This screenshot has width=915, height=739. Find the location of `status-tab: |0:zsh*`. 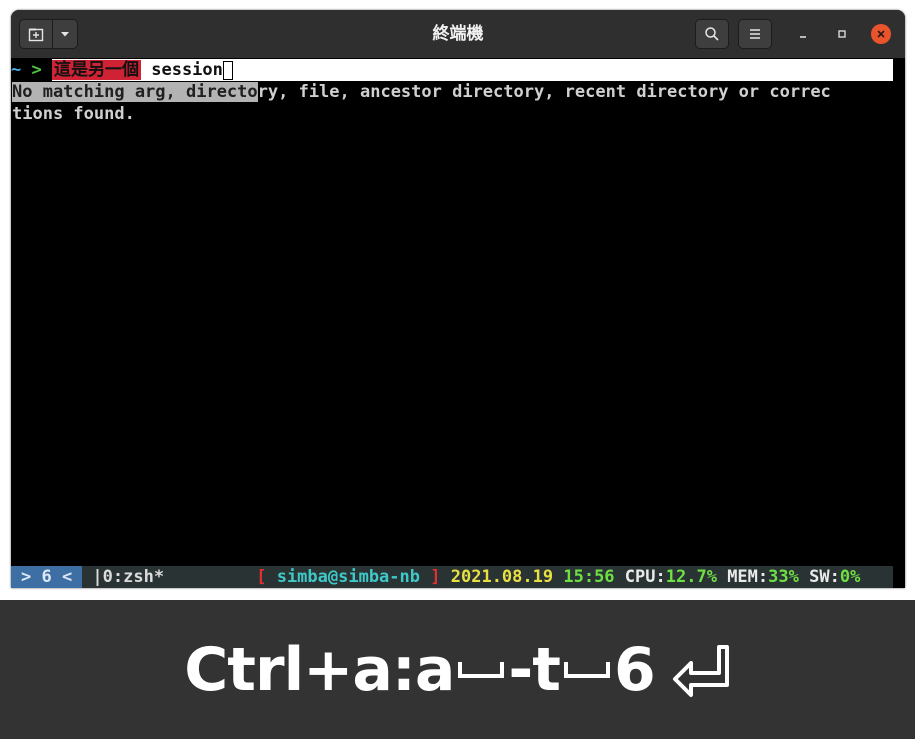

status-tab: |0:zsh* is located at coordinates (123, 577).